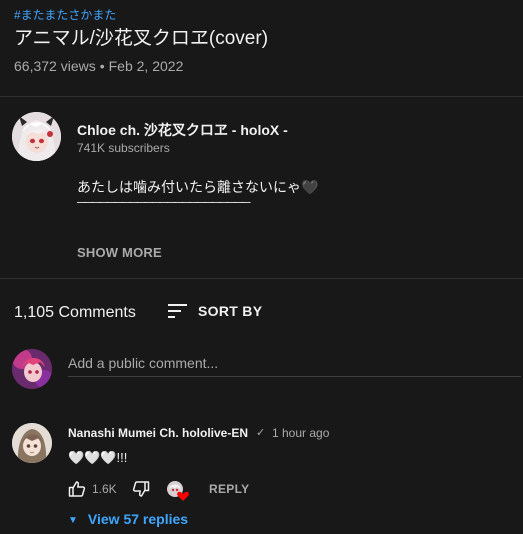 The width and height of the screenshot is (523, 534). Describe the element at coordinates (294, 363) in the screenshot. I see `add-comment-input` at that location.